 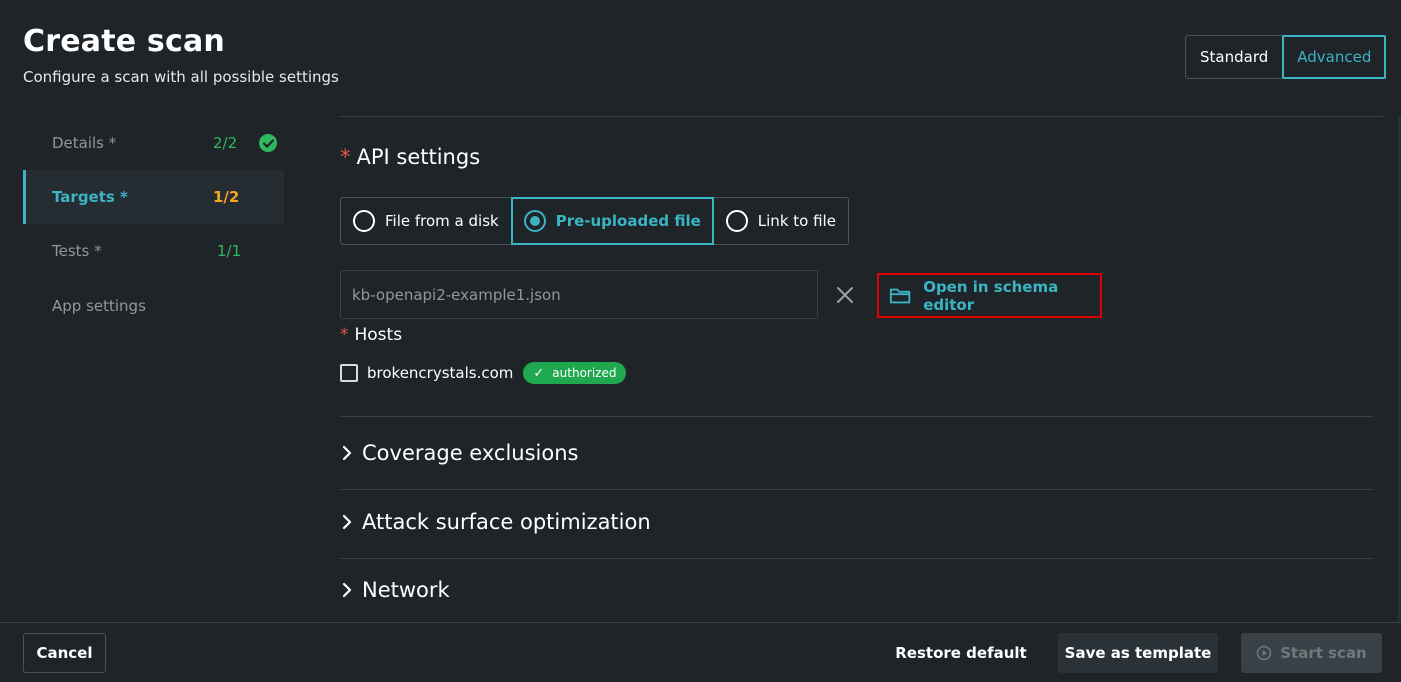 What do you see at coordinates (442, 221) in the screenshot?
I see `radio-label: File from a disk` at bounding box center [442, 221].